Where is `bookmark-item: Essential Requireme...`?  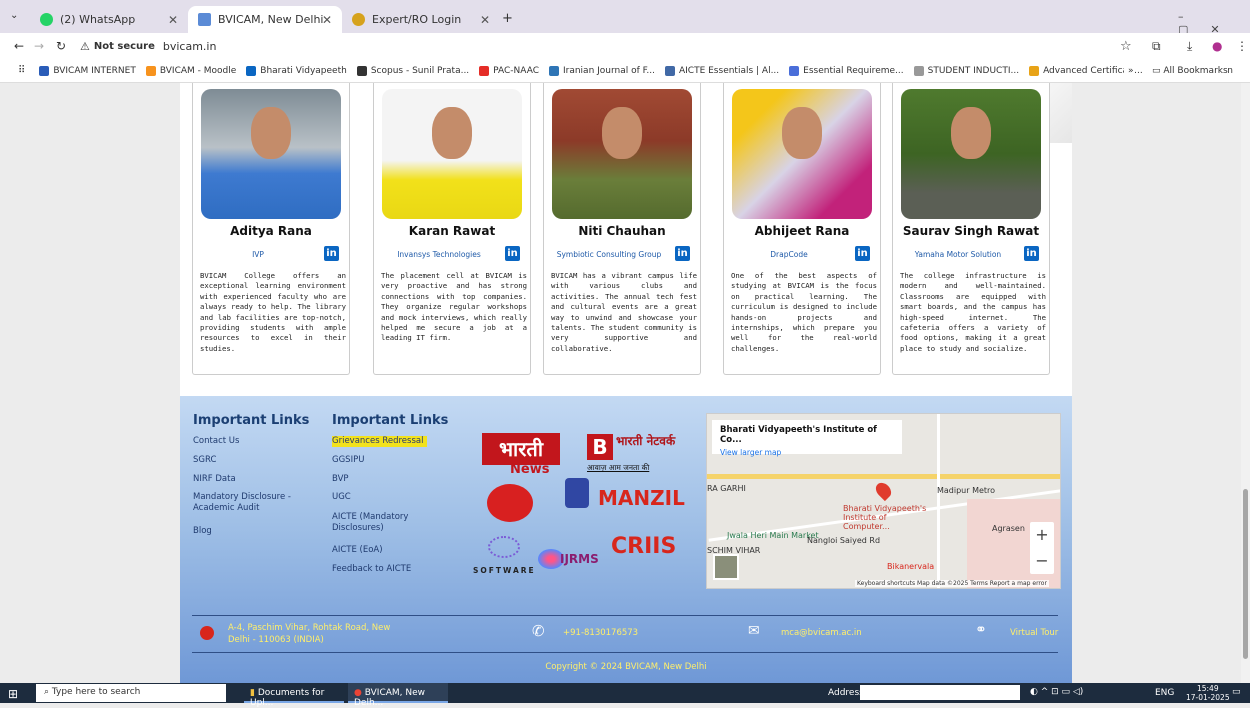
bookmark-item: Essential Requireme... is located at coordinates (846, 70).